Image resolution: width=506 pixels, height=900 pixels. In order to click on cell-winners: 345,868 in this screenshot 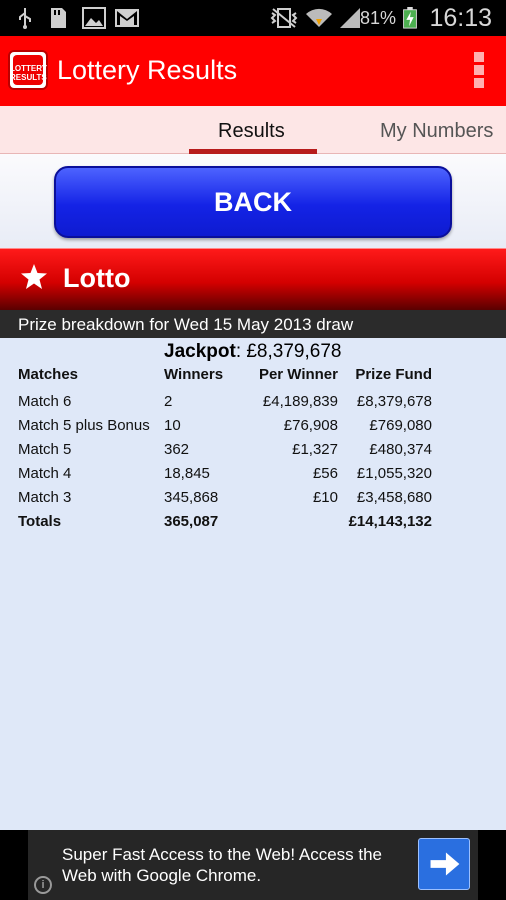, I will do `click(191, 497)`.